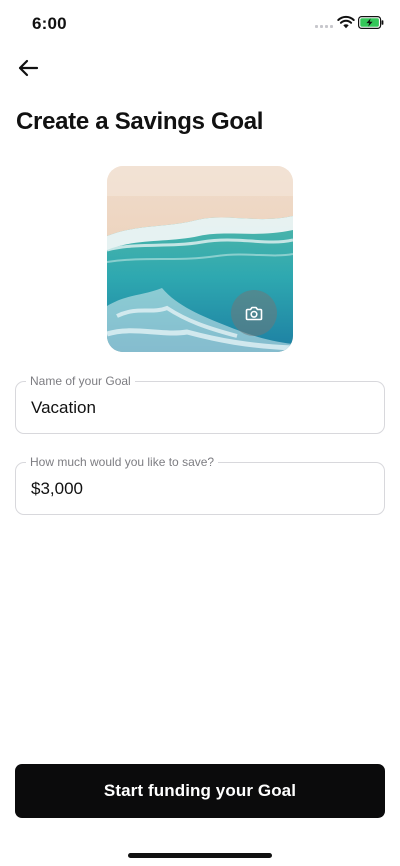 The height and width of the screenshot is (866, 400). I want to click on goal-amount-field: How much would you like to save?, so click(200, 485).